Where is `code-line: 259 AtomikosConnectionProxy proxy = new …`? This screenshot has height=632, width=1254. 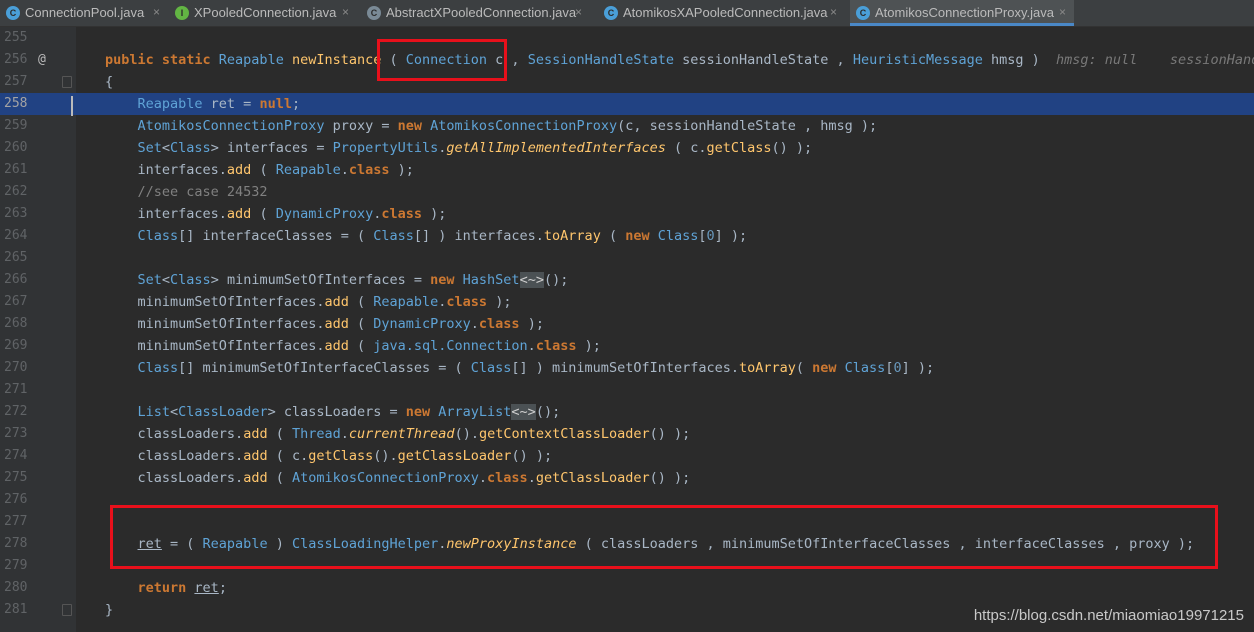
code-line: 259 AtomikosConnectionProxy proxy = new … is located at coordinates (441, 126).